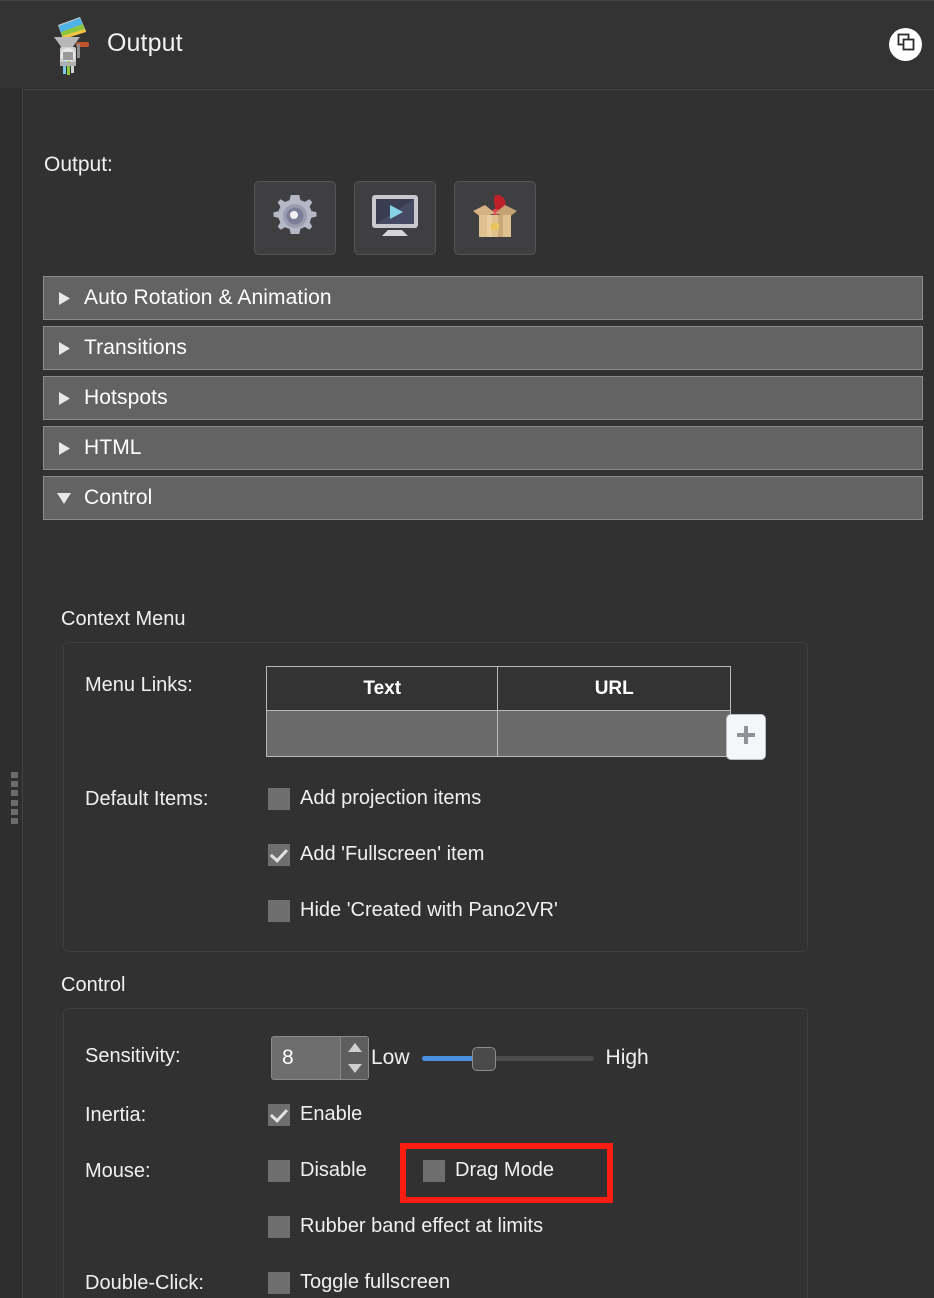  What do you see at coordinates (483, 348) in the screenshot?
I see `accordion-section-transitions: Transitions` at bounding box center [483, 348].